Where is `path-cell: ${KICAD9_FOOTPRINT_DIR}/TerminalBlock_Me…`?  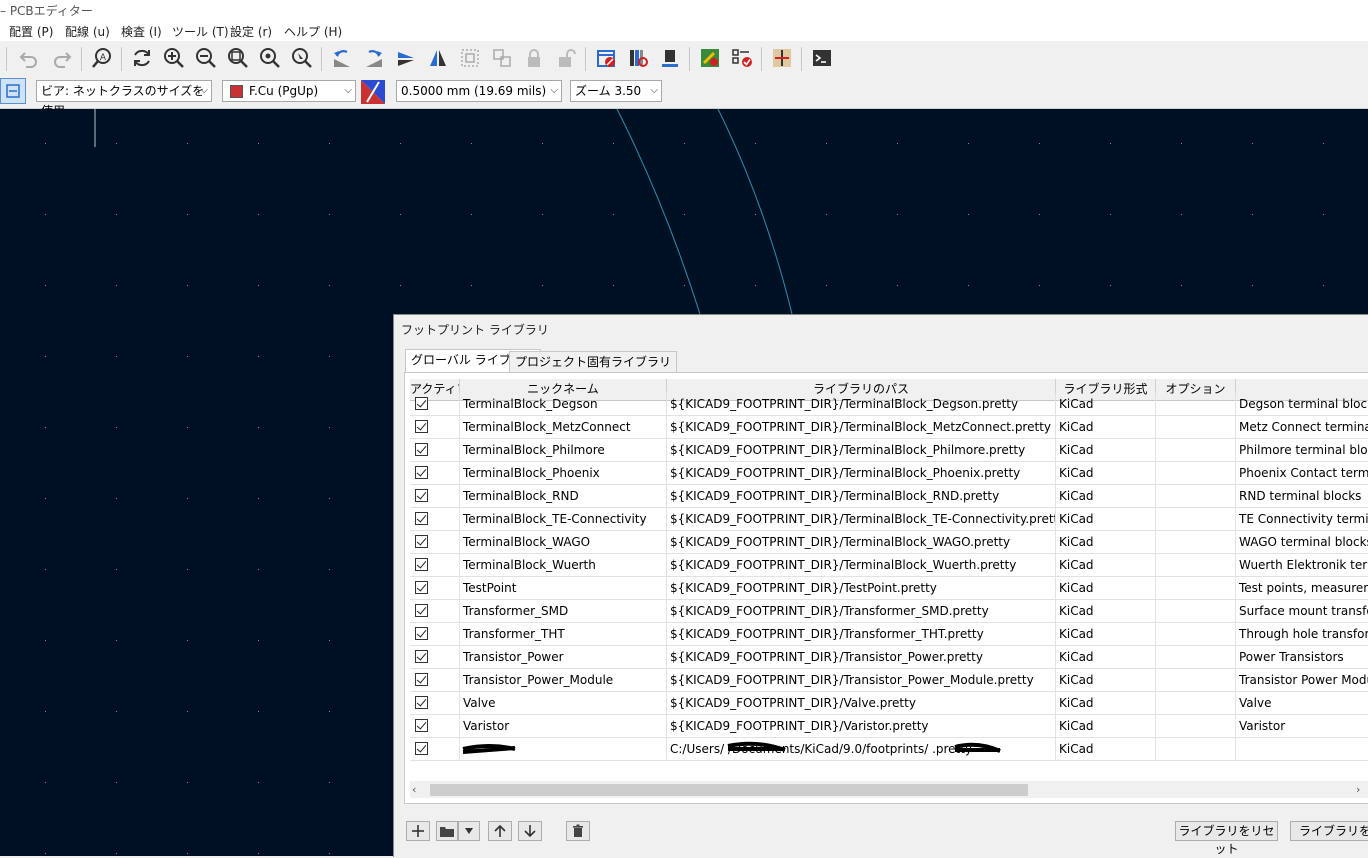 path-cell: ${KICAD9_FOOTPRINT_DIR}/TerminalBlock_Me… is located at coordinates (861, 427).